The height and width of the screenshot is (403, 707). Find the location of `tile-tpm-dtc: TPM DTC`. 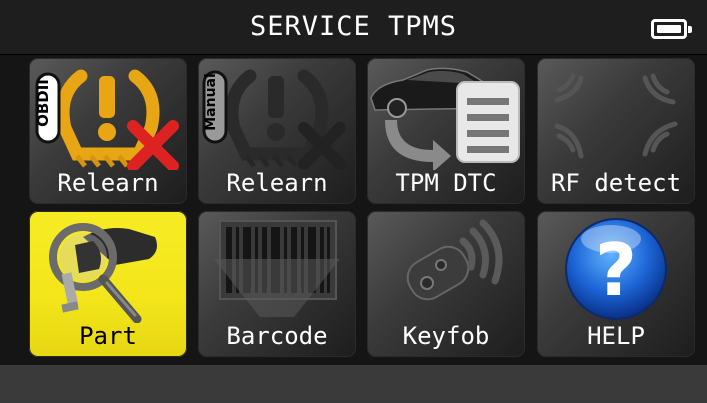

tile-tpm-dtc: TPM DTC is located at coordinates (446, 131).